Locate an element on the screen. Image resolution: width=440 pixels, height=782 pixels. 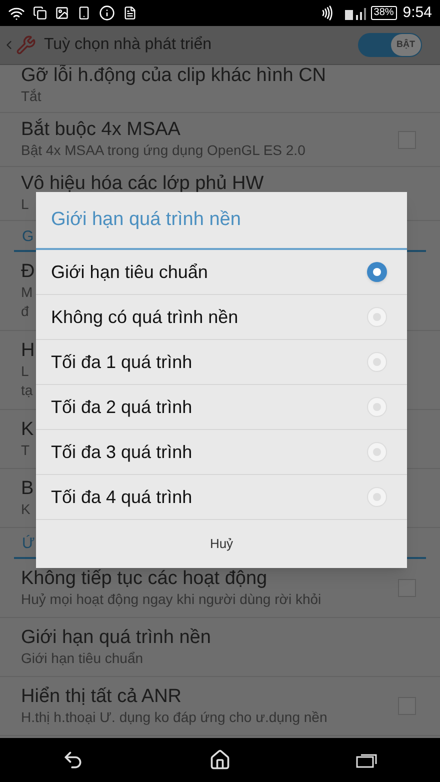
dialog-title: Giới hạn quá trình nền is located at coordinates (146, 220).